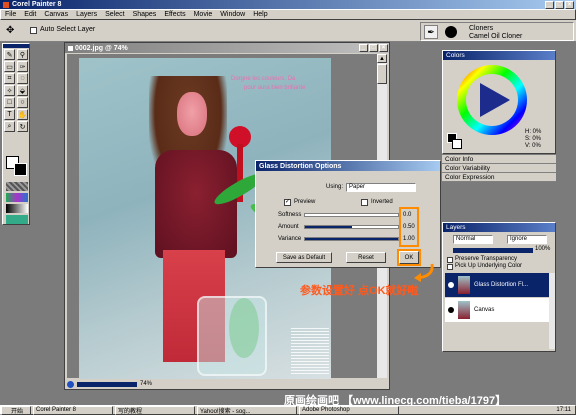  Describe the element at coordinates (22, 114) in the screenshot. I see `hand-tool-icon: ✋` at that location.